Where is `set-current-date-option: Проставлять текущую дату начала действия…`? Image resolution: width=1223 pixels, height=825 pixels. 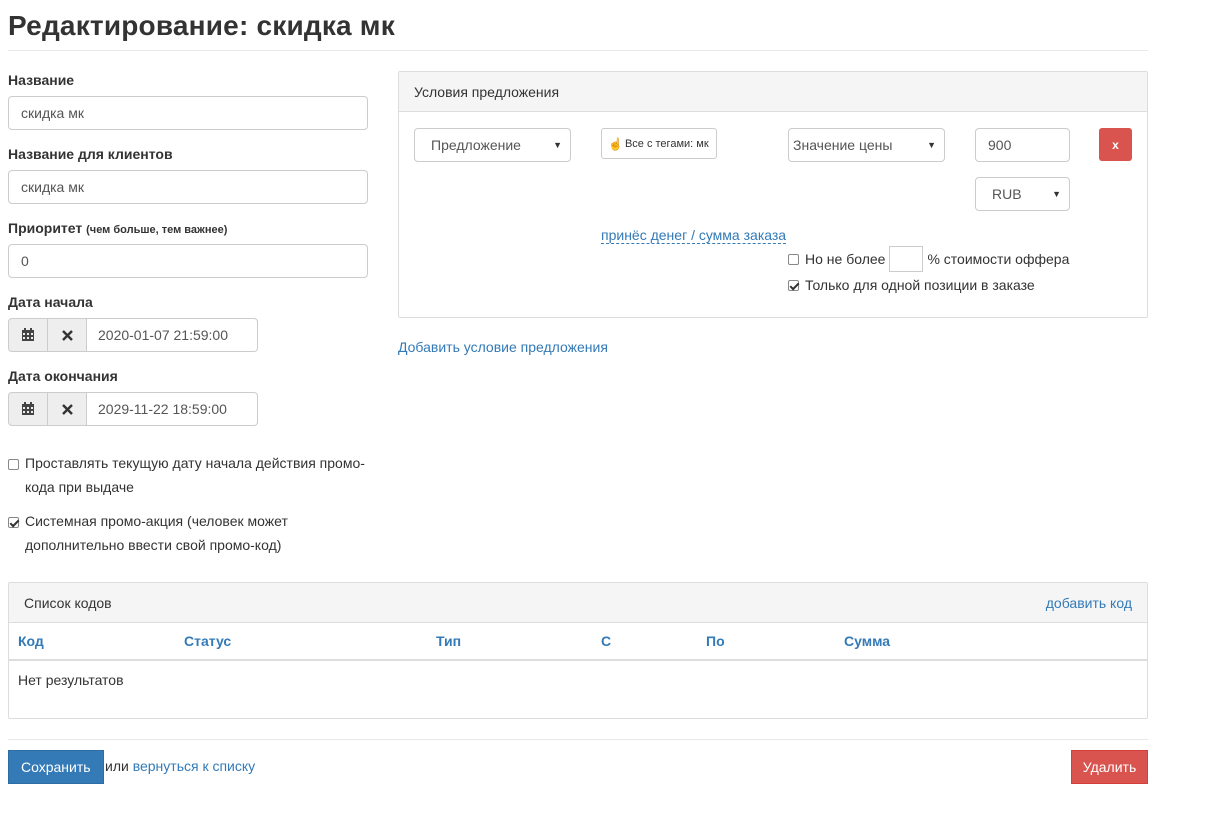 set-current-date-option: Проставлять текущую дату начала действия… is located at coordinates (188, 475).